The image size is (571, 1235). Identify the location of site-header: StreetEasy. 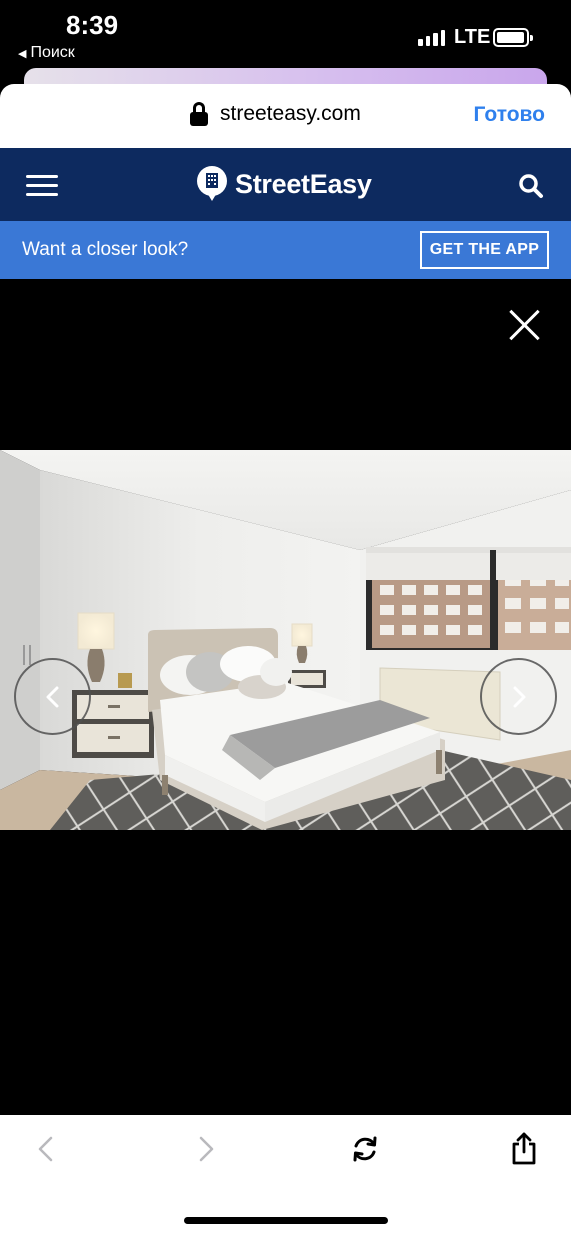
(285, 184).